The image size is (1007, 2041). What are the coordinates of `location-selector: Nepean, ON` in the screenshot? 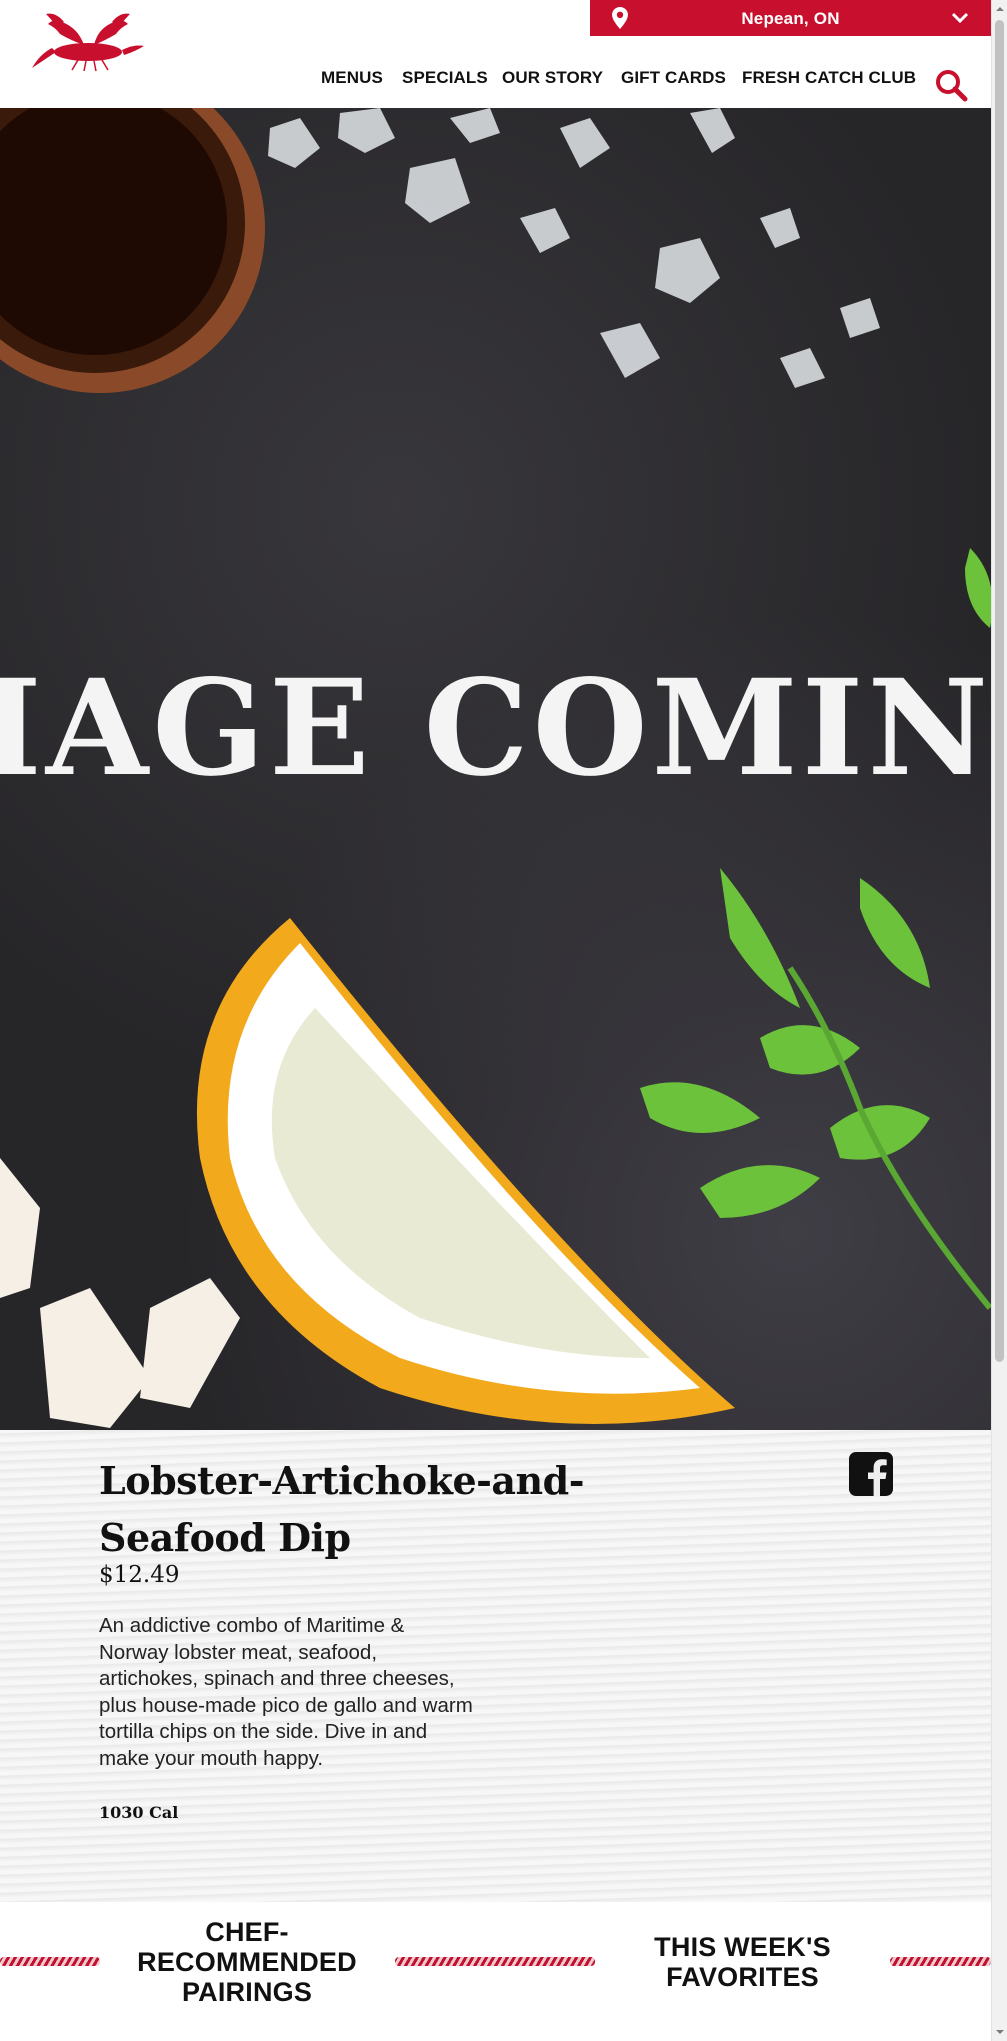 It's located at (790, 18).